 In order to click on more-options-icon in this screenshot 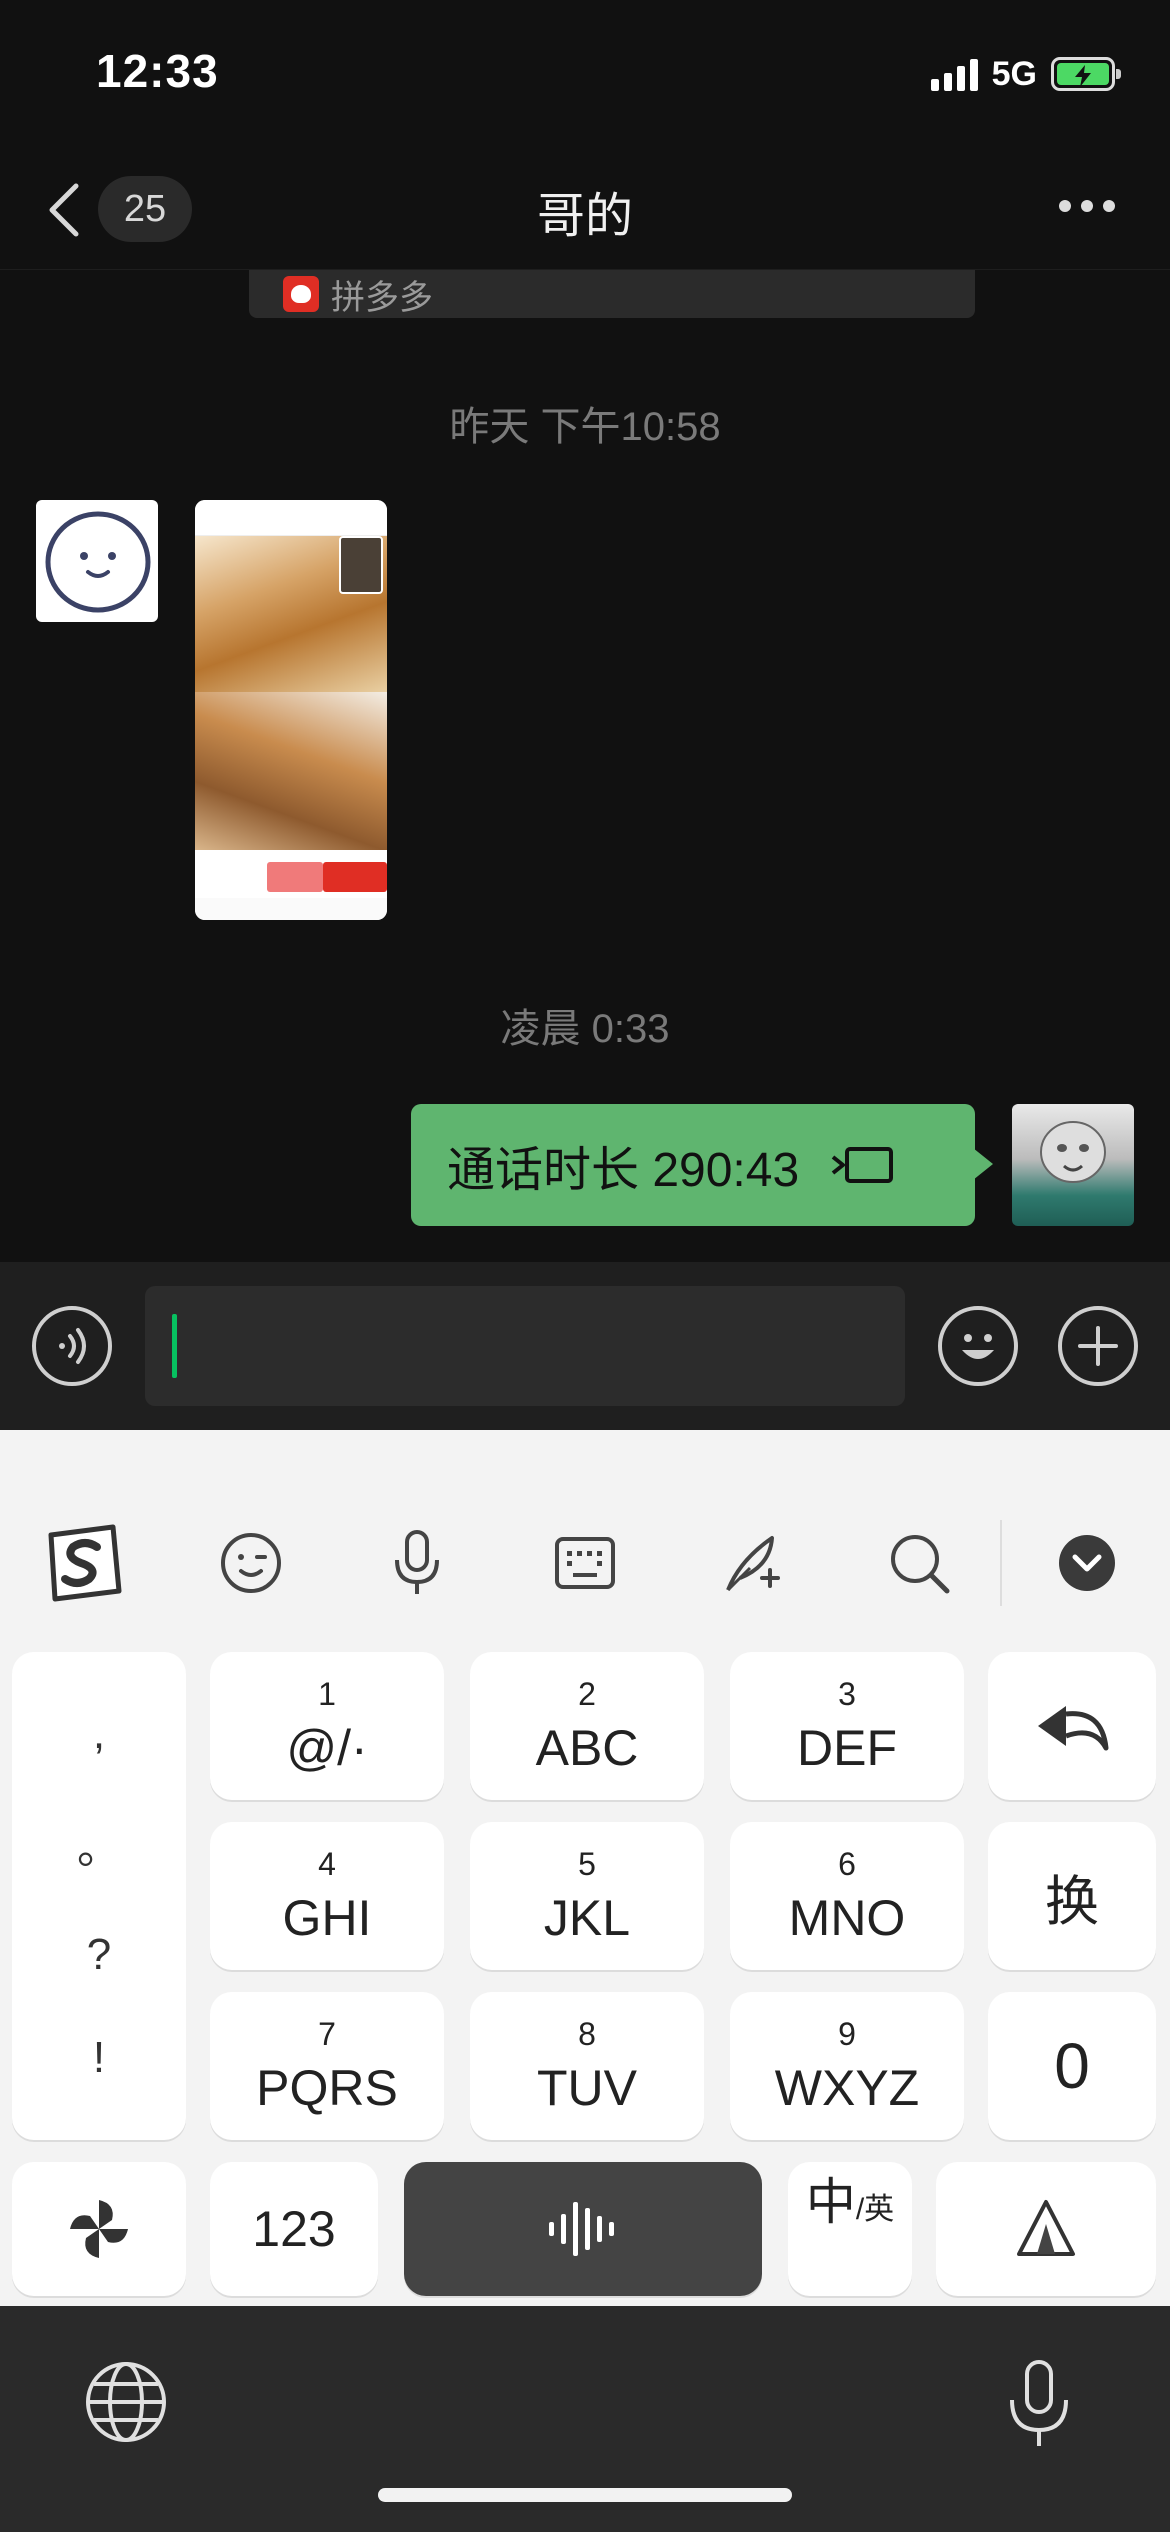, I will do `click(1087, 206)`.